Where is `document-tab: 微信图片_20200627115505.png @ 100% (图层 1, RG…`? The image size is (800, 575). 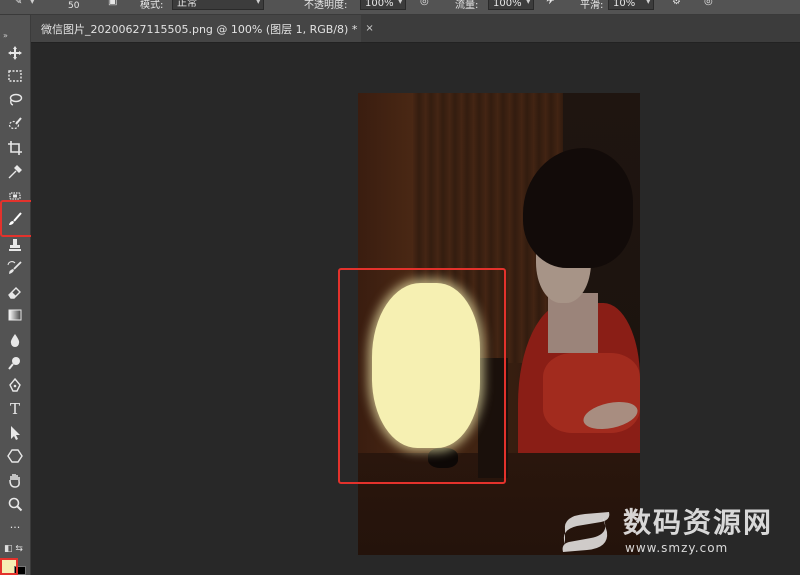
document-tab: 微信图片_20200627115505.png @ 100% (图层 1, RG… is located at coordinates (202, 28).